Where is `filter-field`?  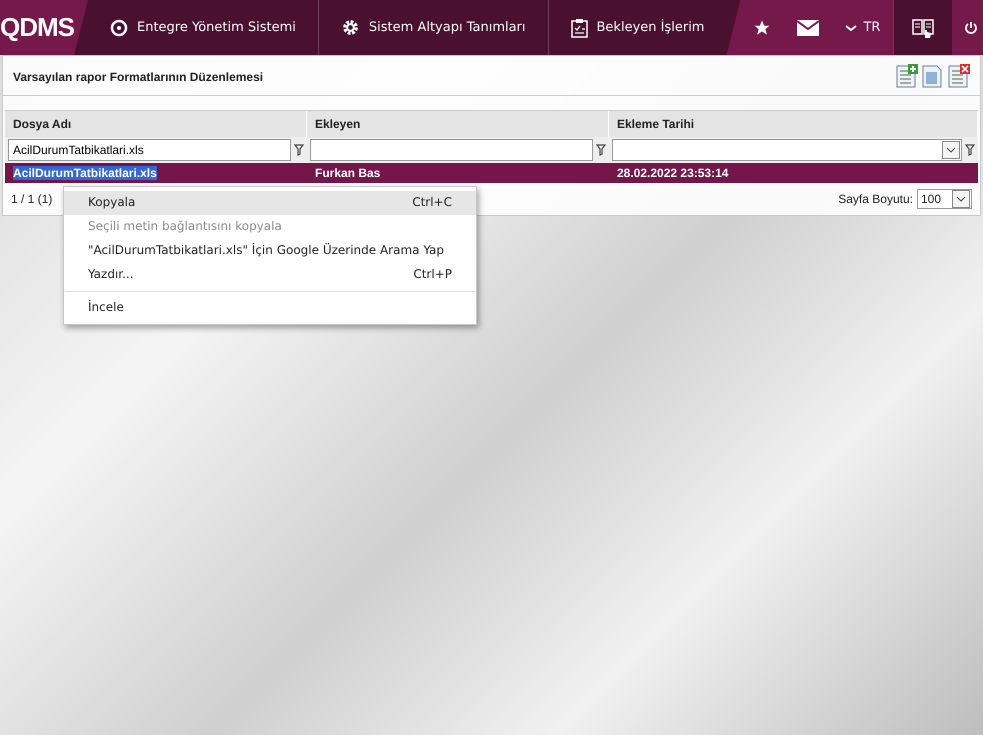
filter-field is located at coordinates (451, 150).